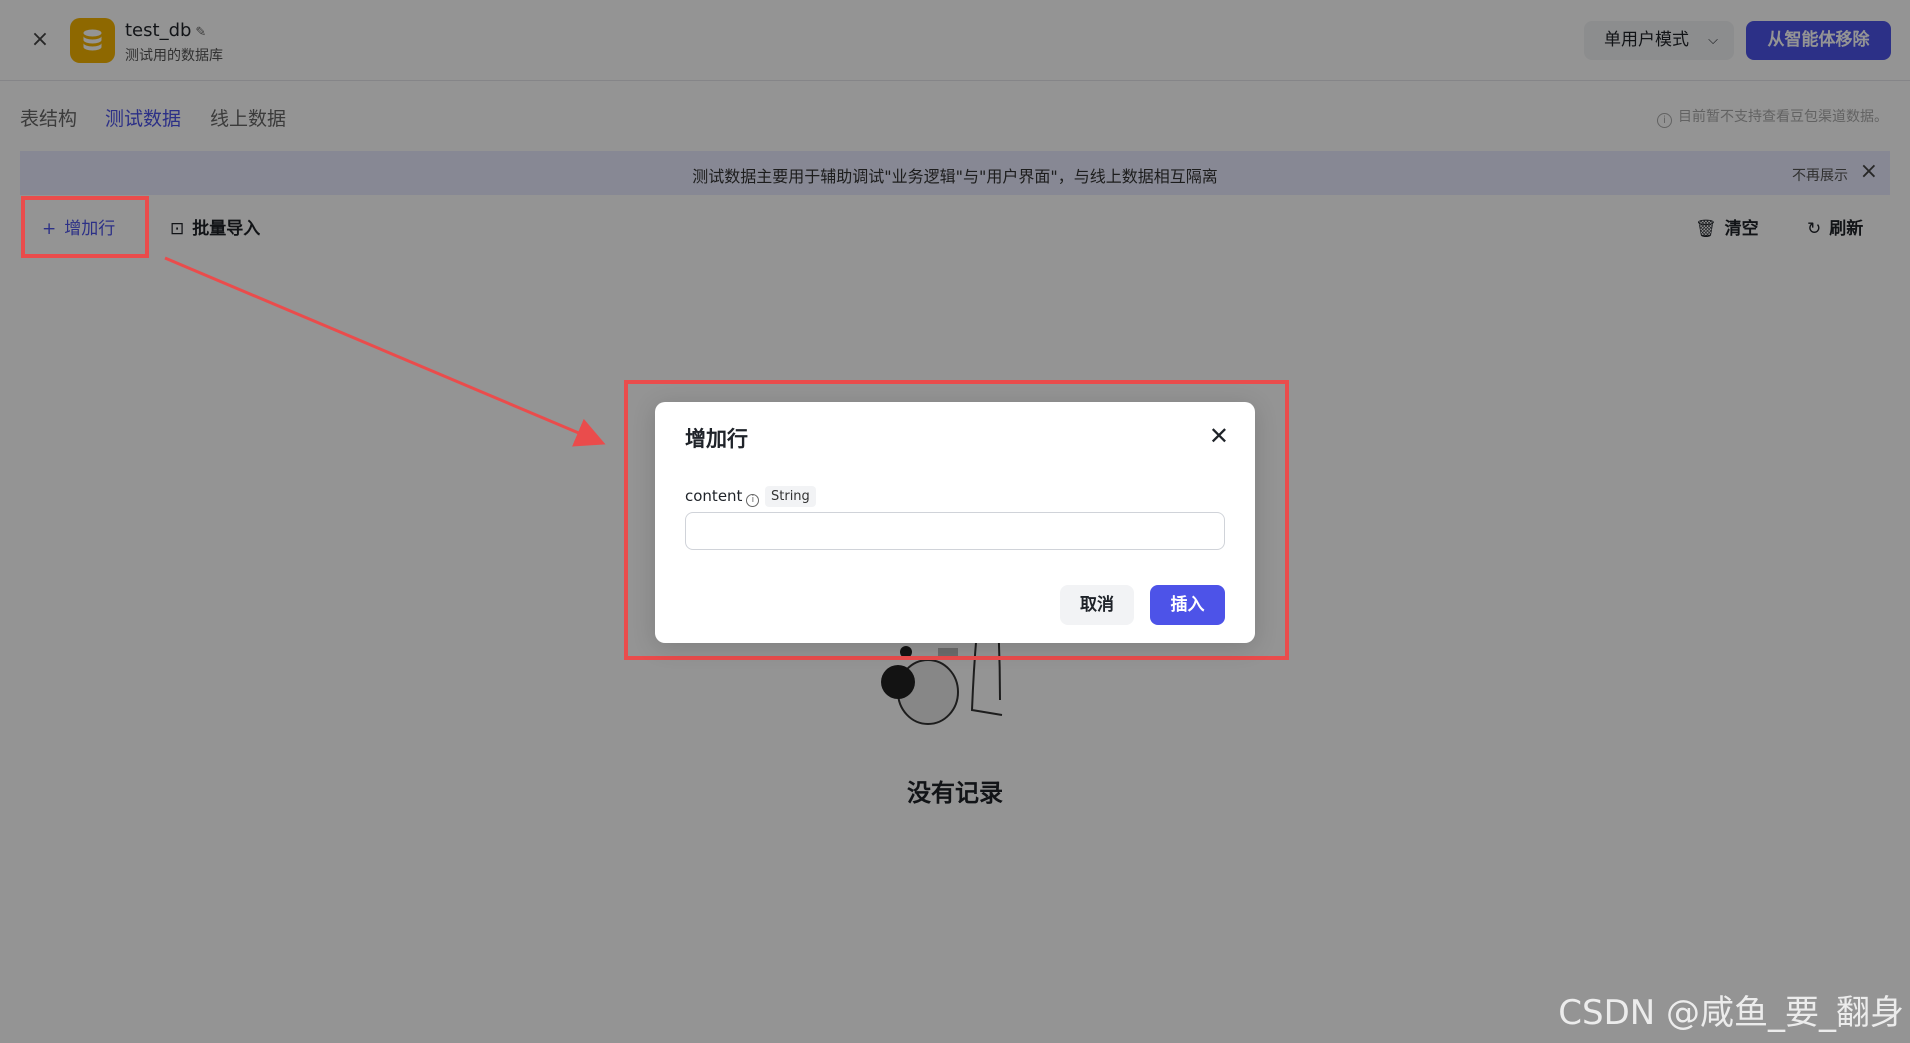 The height and width of the screenshot is (1043, 1910). What do you see at coordinates (1731, 1013) in the screenshot?
I see `watermark: CSDN @咸鱼_要_翻身` at bounding box center [1731, 1013].